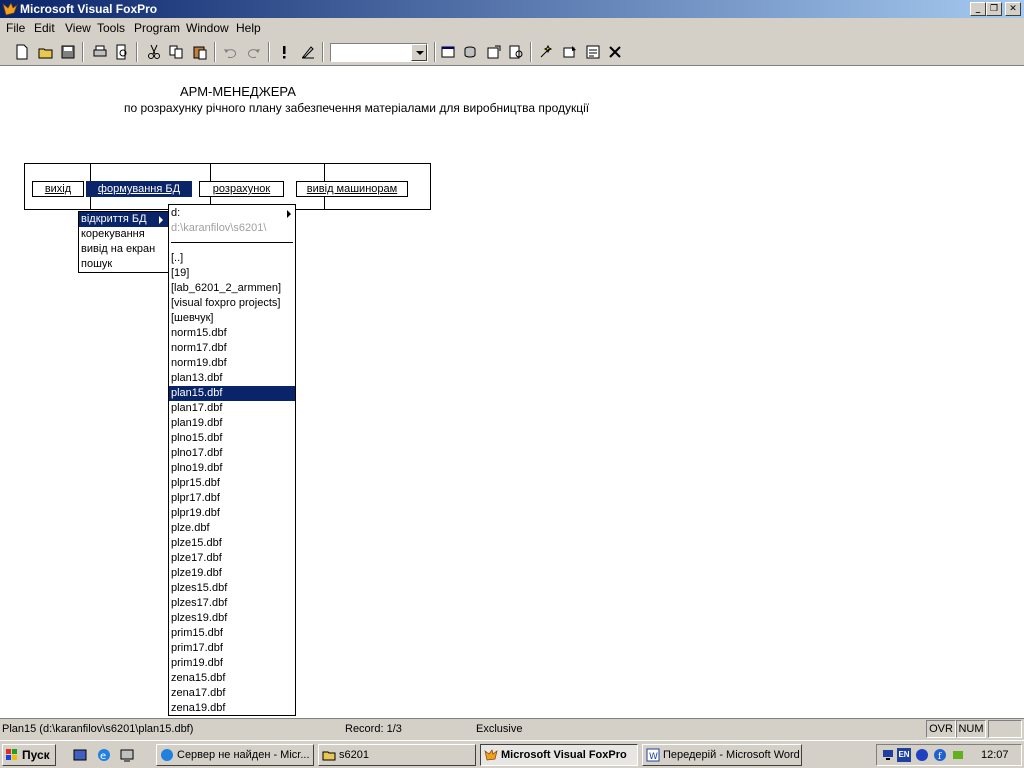  Describe the element at coordinates (958, 755) in the screenshot. I see `volume-icon` at that location.